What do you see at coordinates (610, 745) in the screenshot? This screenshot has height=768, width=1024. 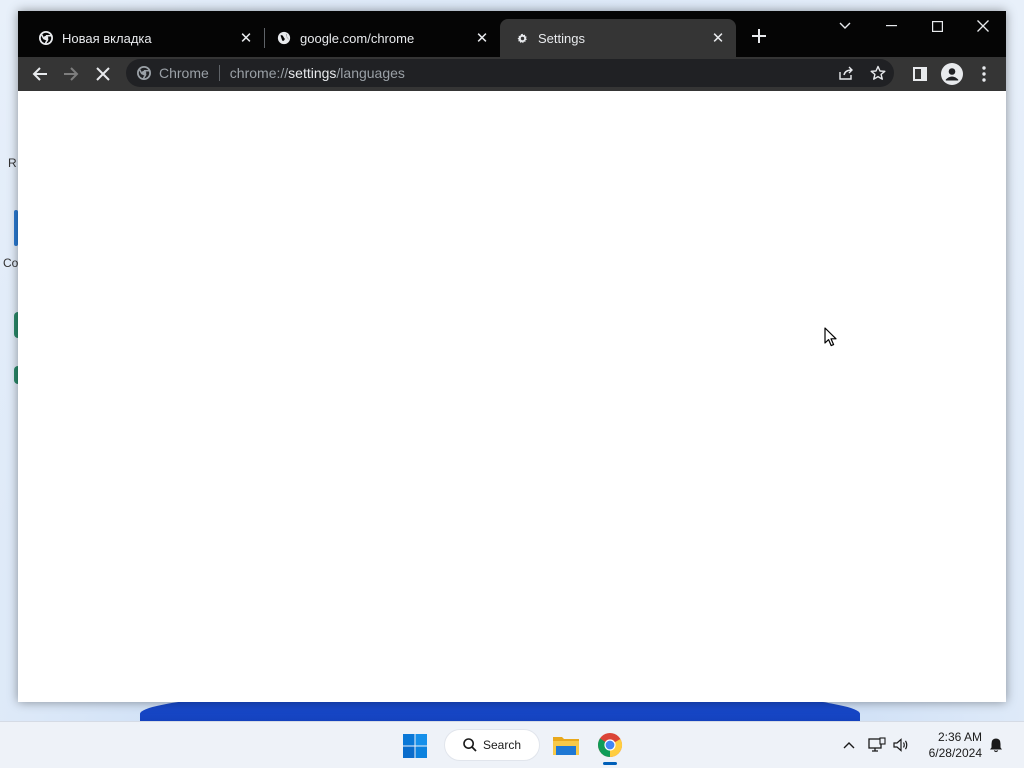 I see `chrome-icon` at bounding box center [610, 745].